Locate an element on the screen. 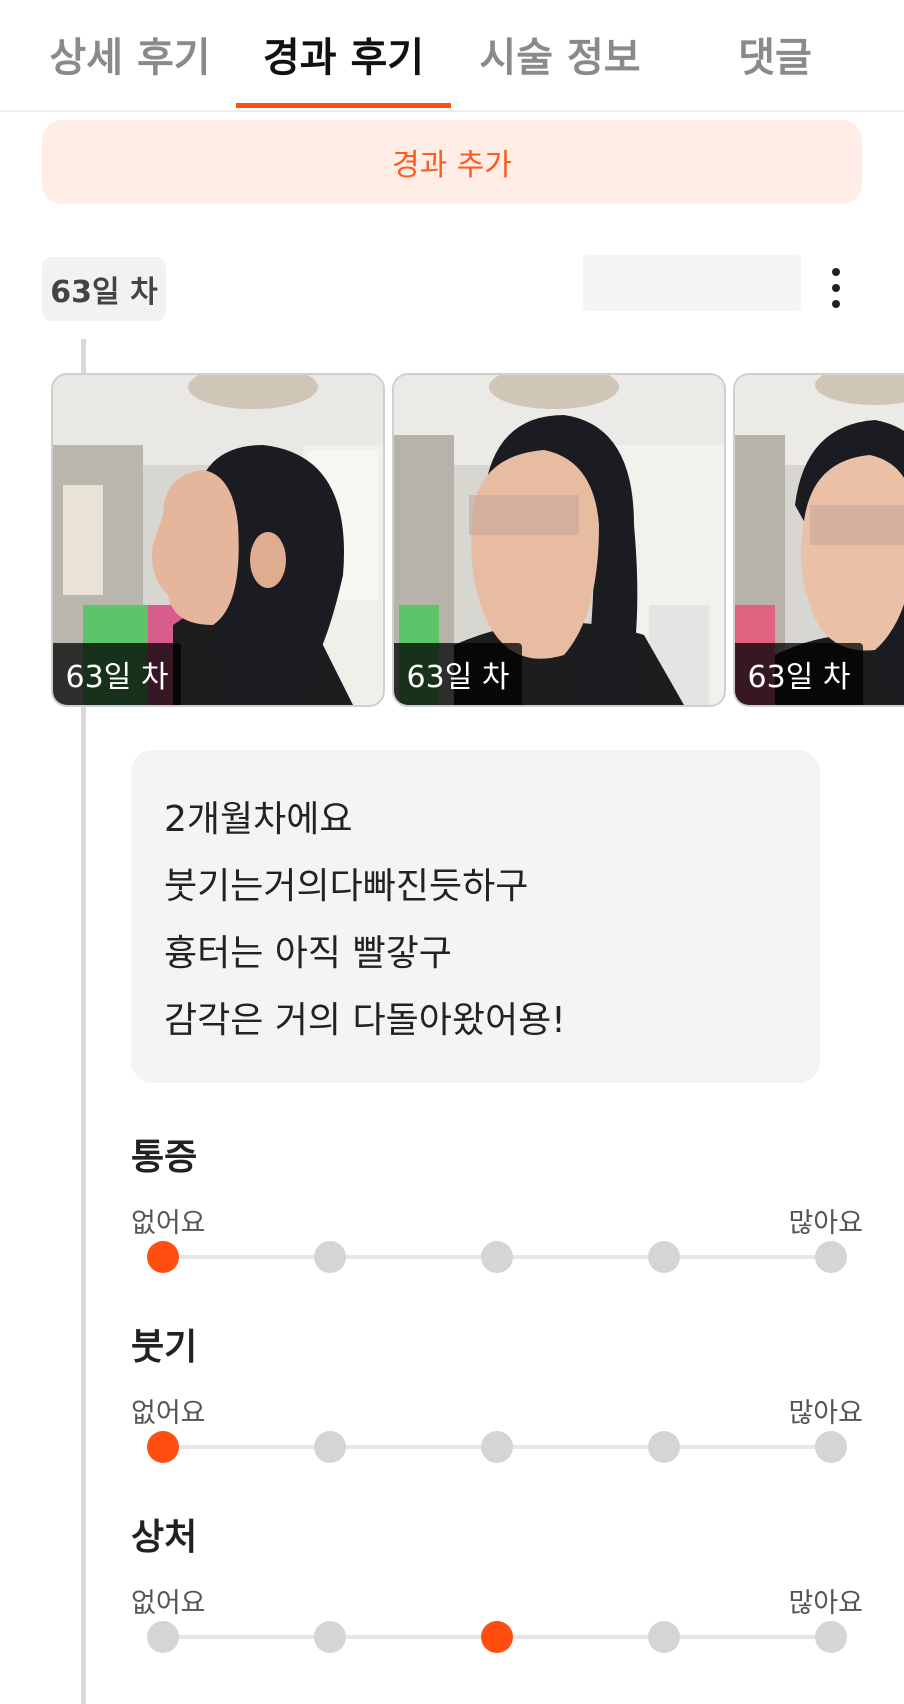 The width and height of the screenshot is (904, 1704). tab-progress-review: 경과 후기 is located at coordinates (343, 54).